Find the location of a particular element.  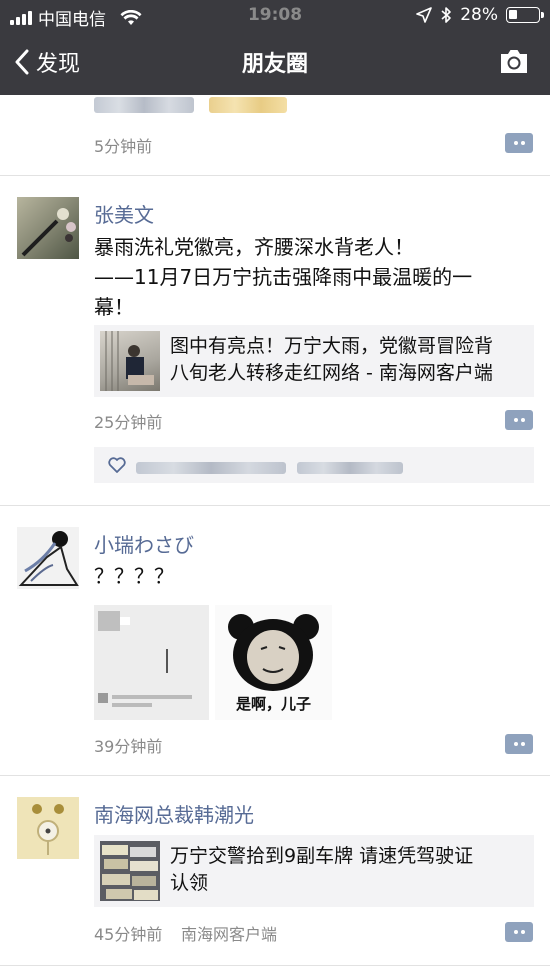

panda-meme-icon is located at coordinates (273, 652).